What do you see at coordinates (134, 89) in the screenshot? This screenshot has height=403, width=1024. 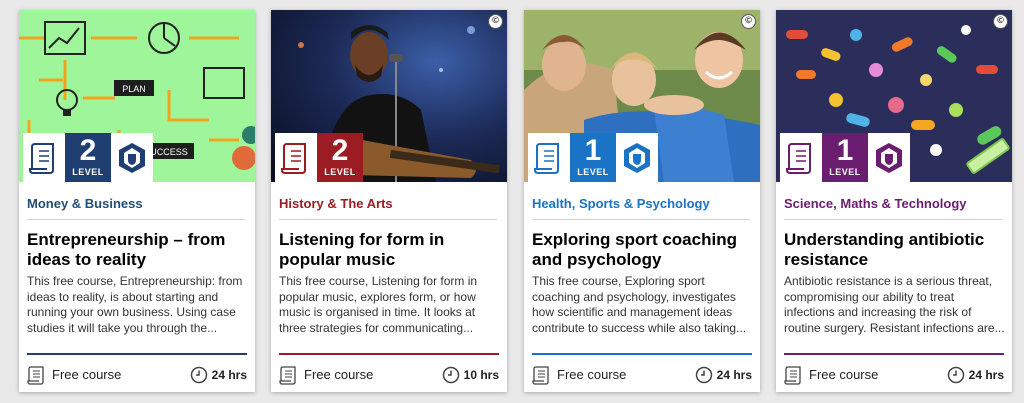 I see `art-label-plan: PLAN` at bounding box center [134, 89].